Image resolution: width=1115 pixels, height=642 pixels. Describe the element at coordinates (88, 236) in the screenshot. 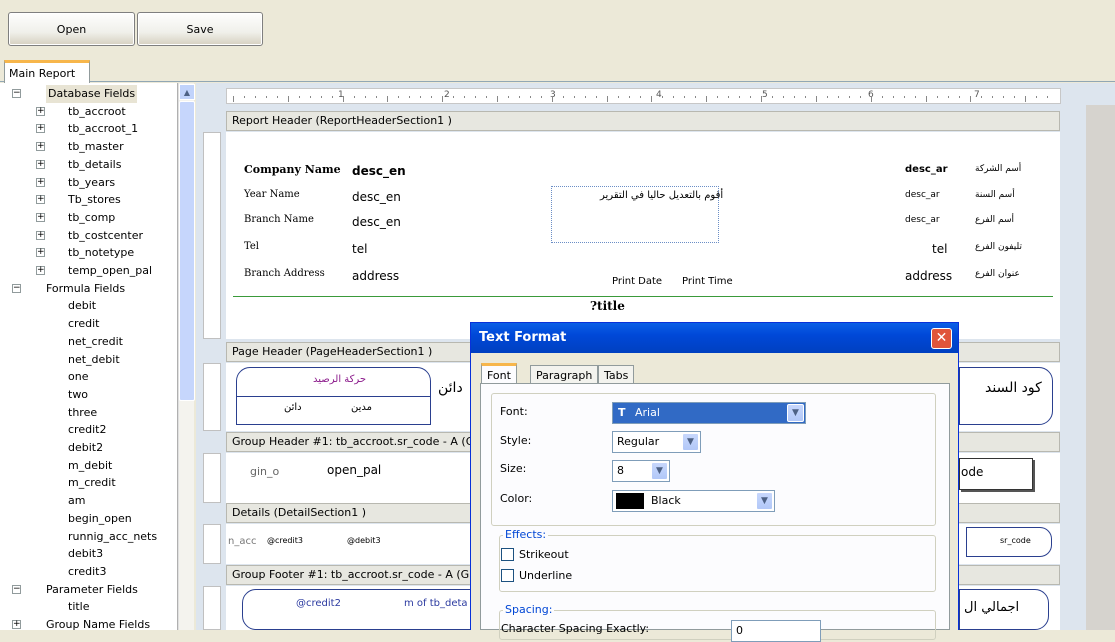

I see `tree-table-item: + tb_costcenter` at that location.